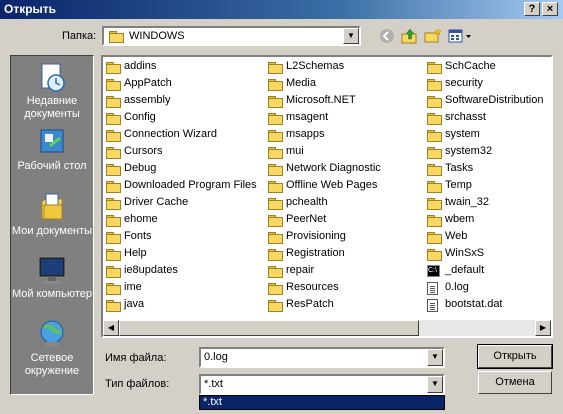 The image size is (563, 414). What do you see at coordinates (322, 357) in the screenshot?
I see `filename-combo: 0.log ▼` at bounding box center [322, 357].